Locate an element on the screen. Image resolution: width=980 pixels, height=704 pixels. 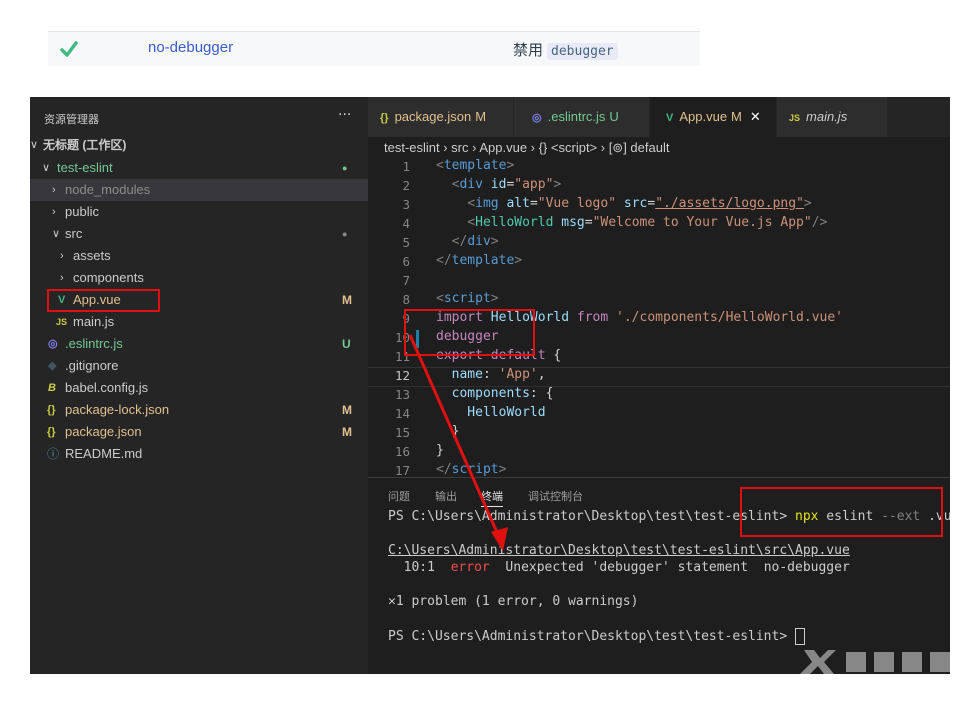
tree-item-eslintrc: ◎ .eslintrc.js U is located at coordinates (199, 344).